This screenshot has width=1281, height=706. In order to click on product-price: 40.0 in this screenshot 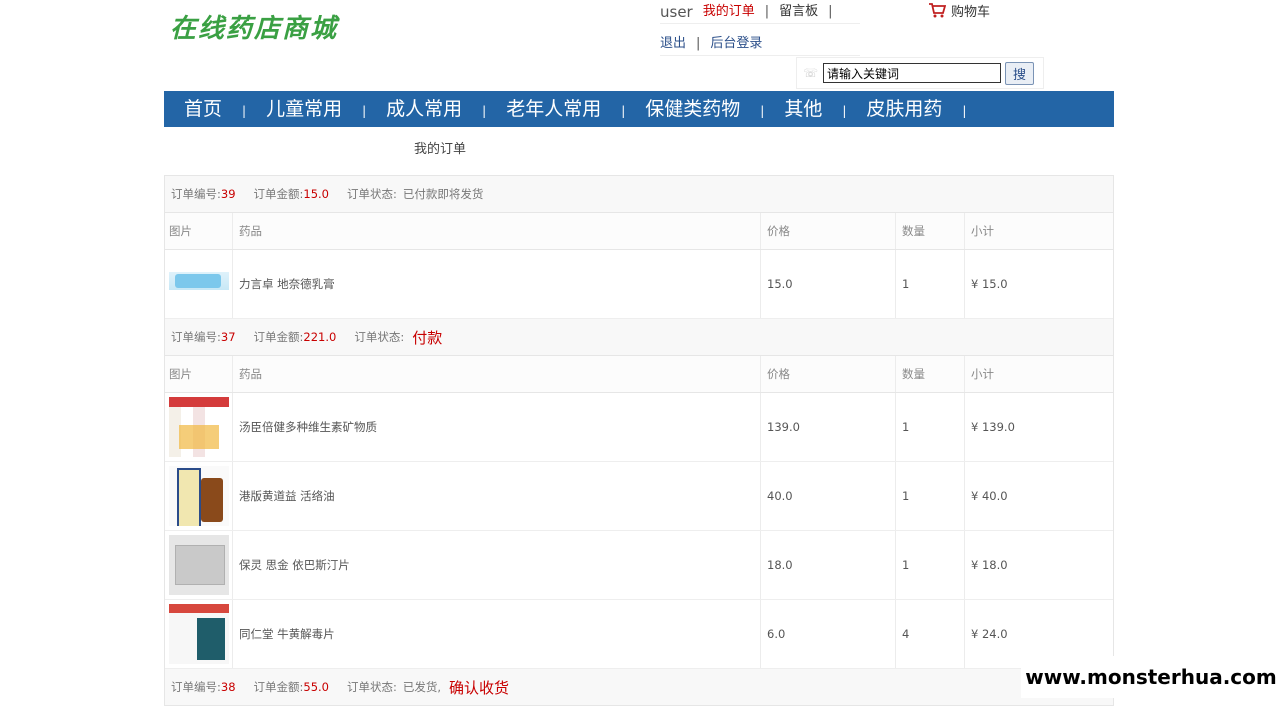, I will do `click(828, 496)`.